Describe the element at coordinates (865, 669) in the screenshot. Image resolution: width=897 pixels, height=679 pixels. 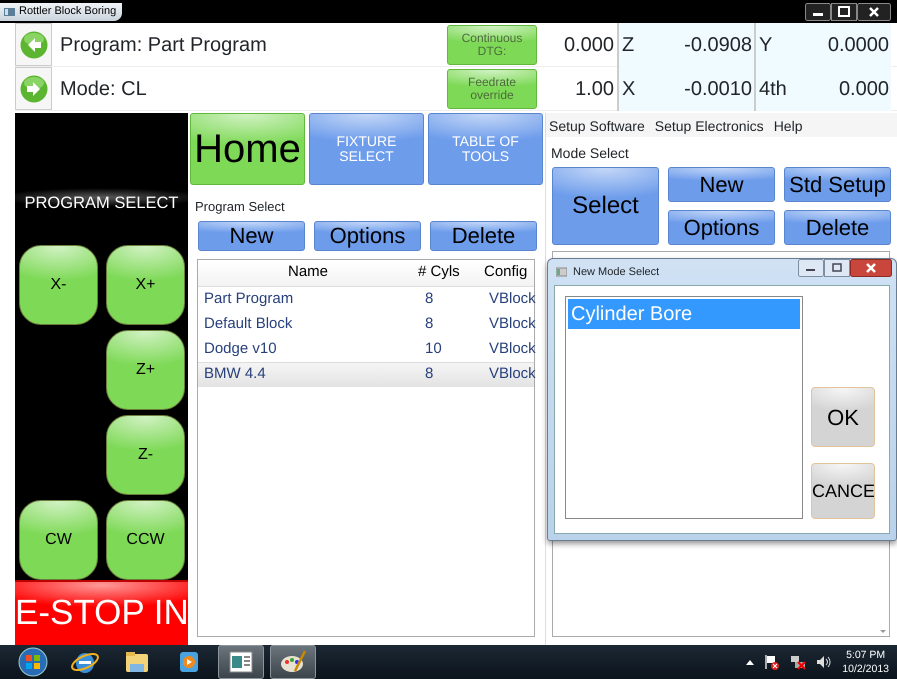
I see `clock-date: 10/2/2013` at that location.